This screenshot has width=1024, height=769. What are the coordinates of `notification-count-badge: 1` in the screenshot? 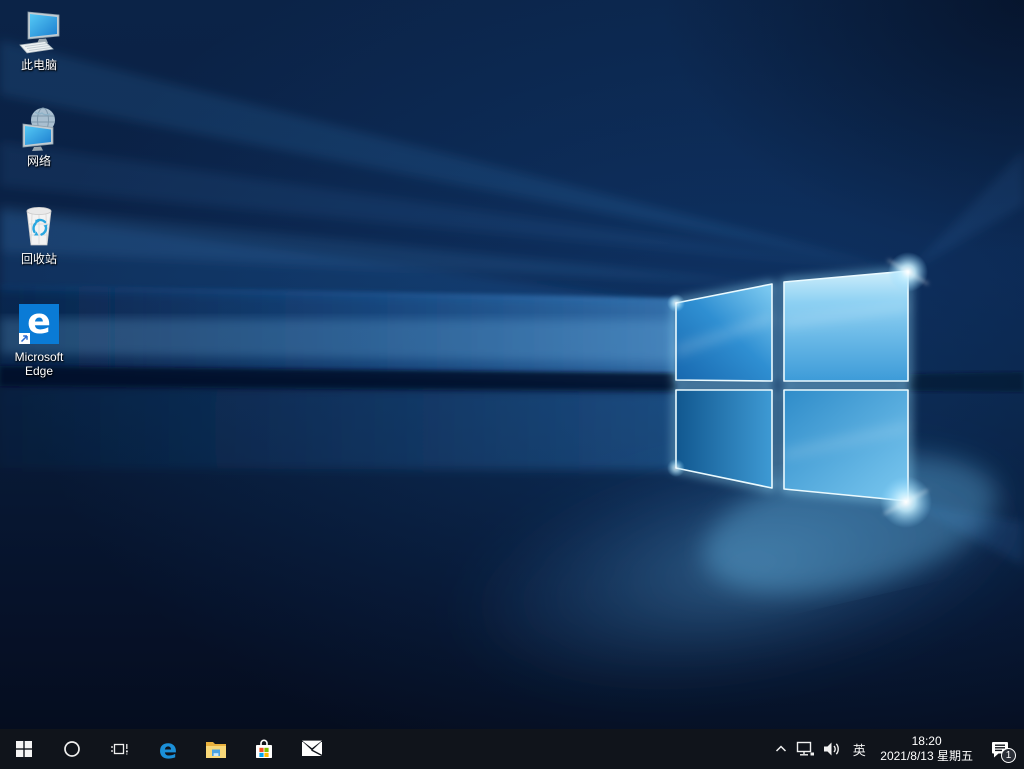 It's located at (1008, 755).